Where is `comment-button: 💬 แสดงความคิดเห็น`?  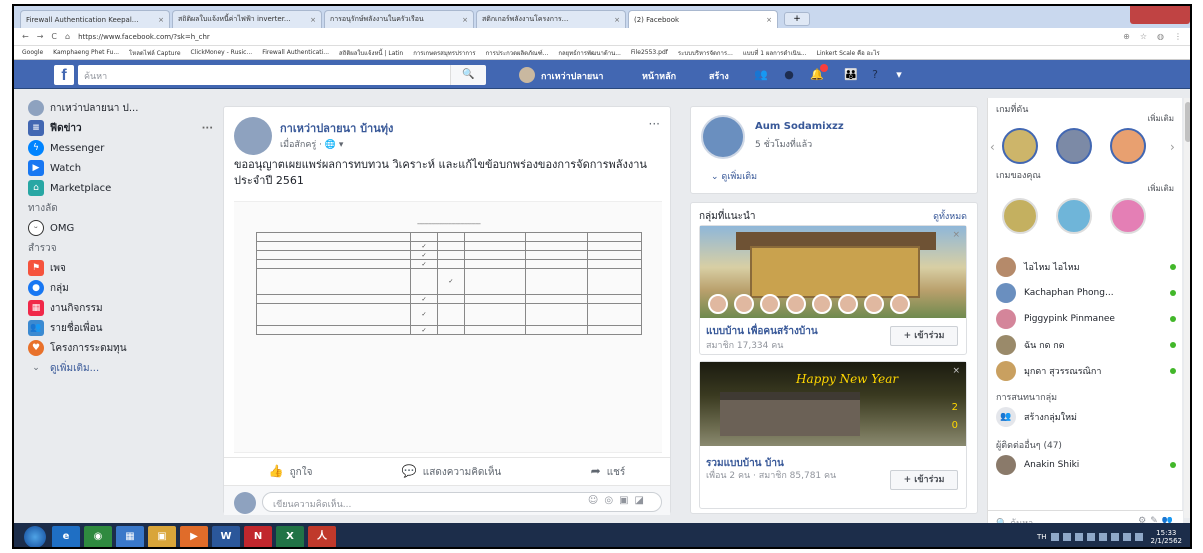
comment-button: 💬 แสดงความคิดเห็น is located at coordinates (451, 472).